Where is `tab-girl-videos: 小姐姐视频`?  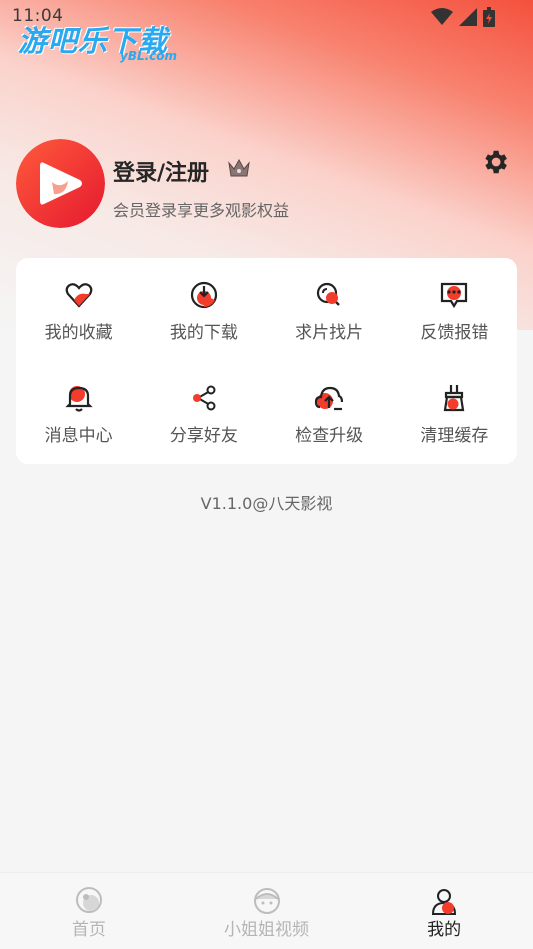 tab-girl-videos: 小姐姐视频 is located at coordinates (267, 911).